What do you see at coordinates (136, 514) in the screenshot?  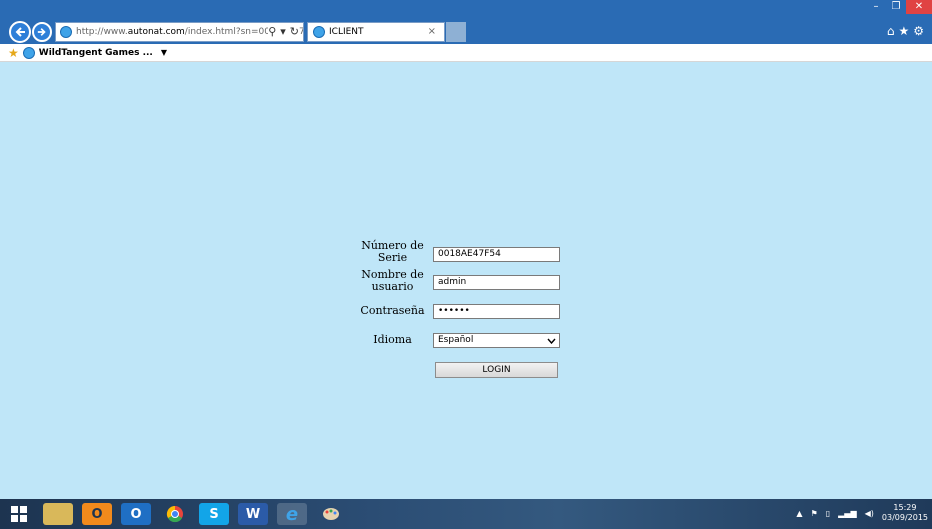 I see `outlook-icon: O` at bounding box center [136, 514].